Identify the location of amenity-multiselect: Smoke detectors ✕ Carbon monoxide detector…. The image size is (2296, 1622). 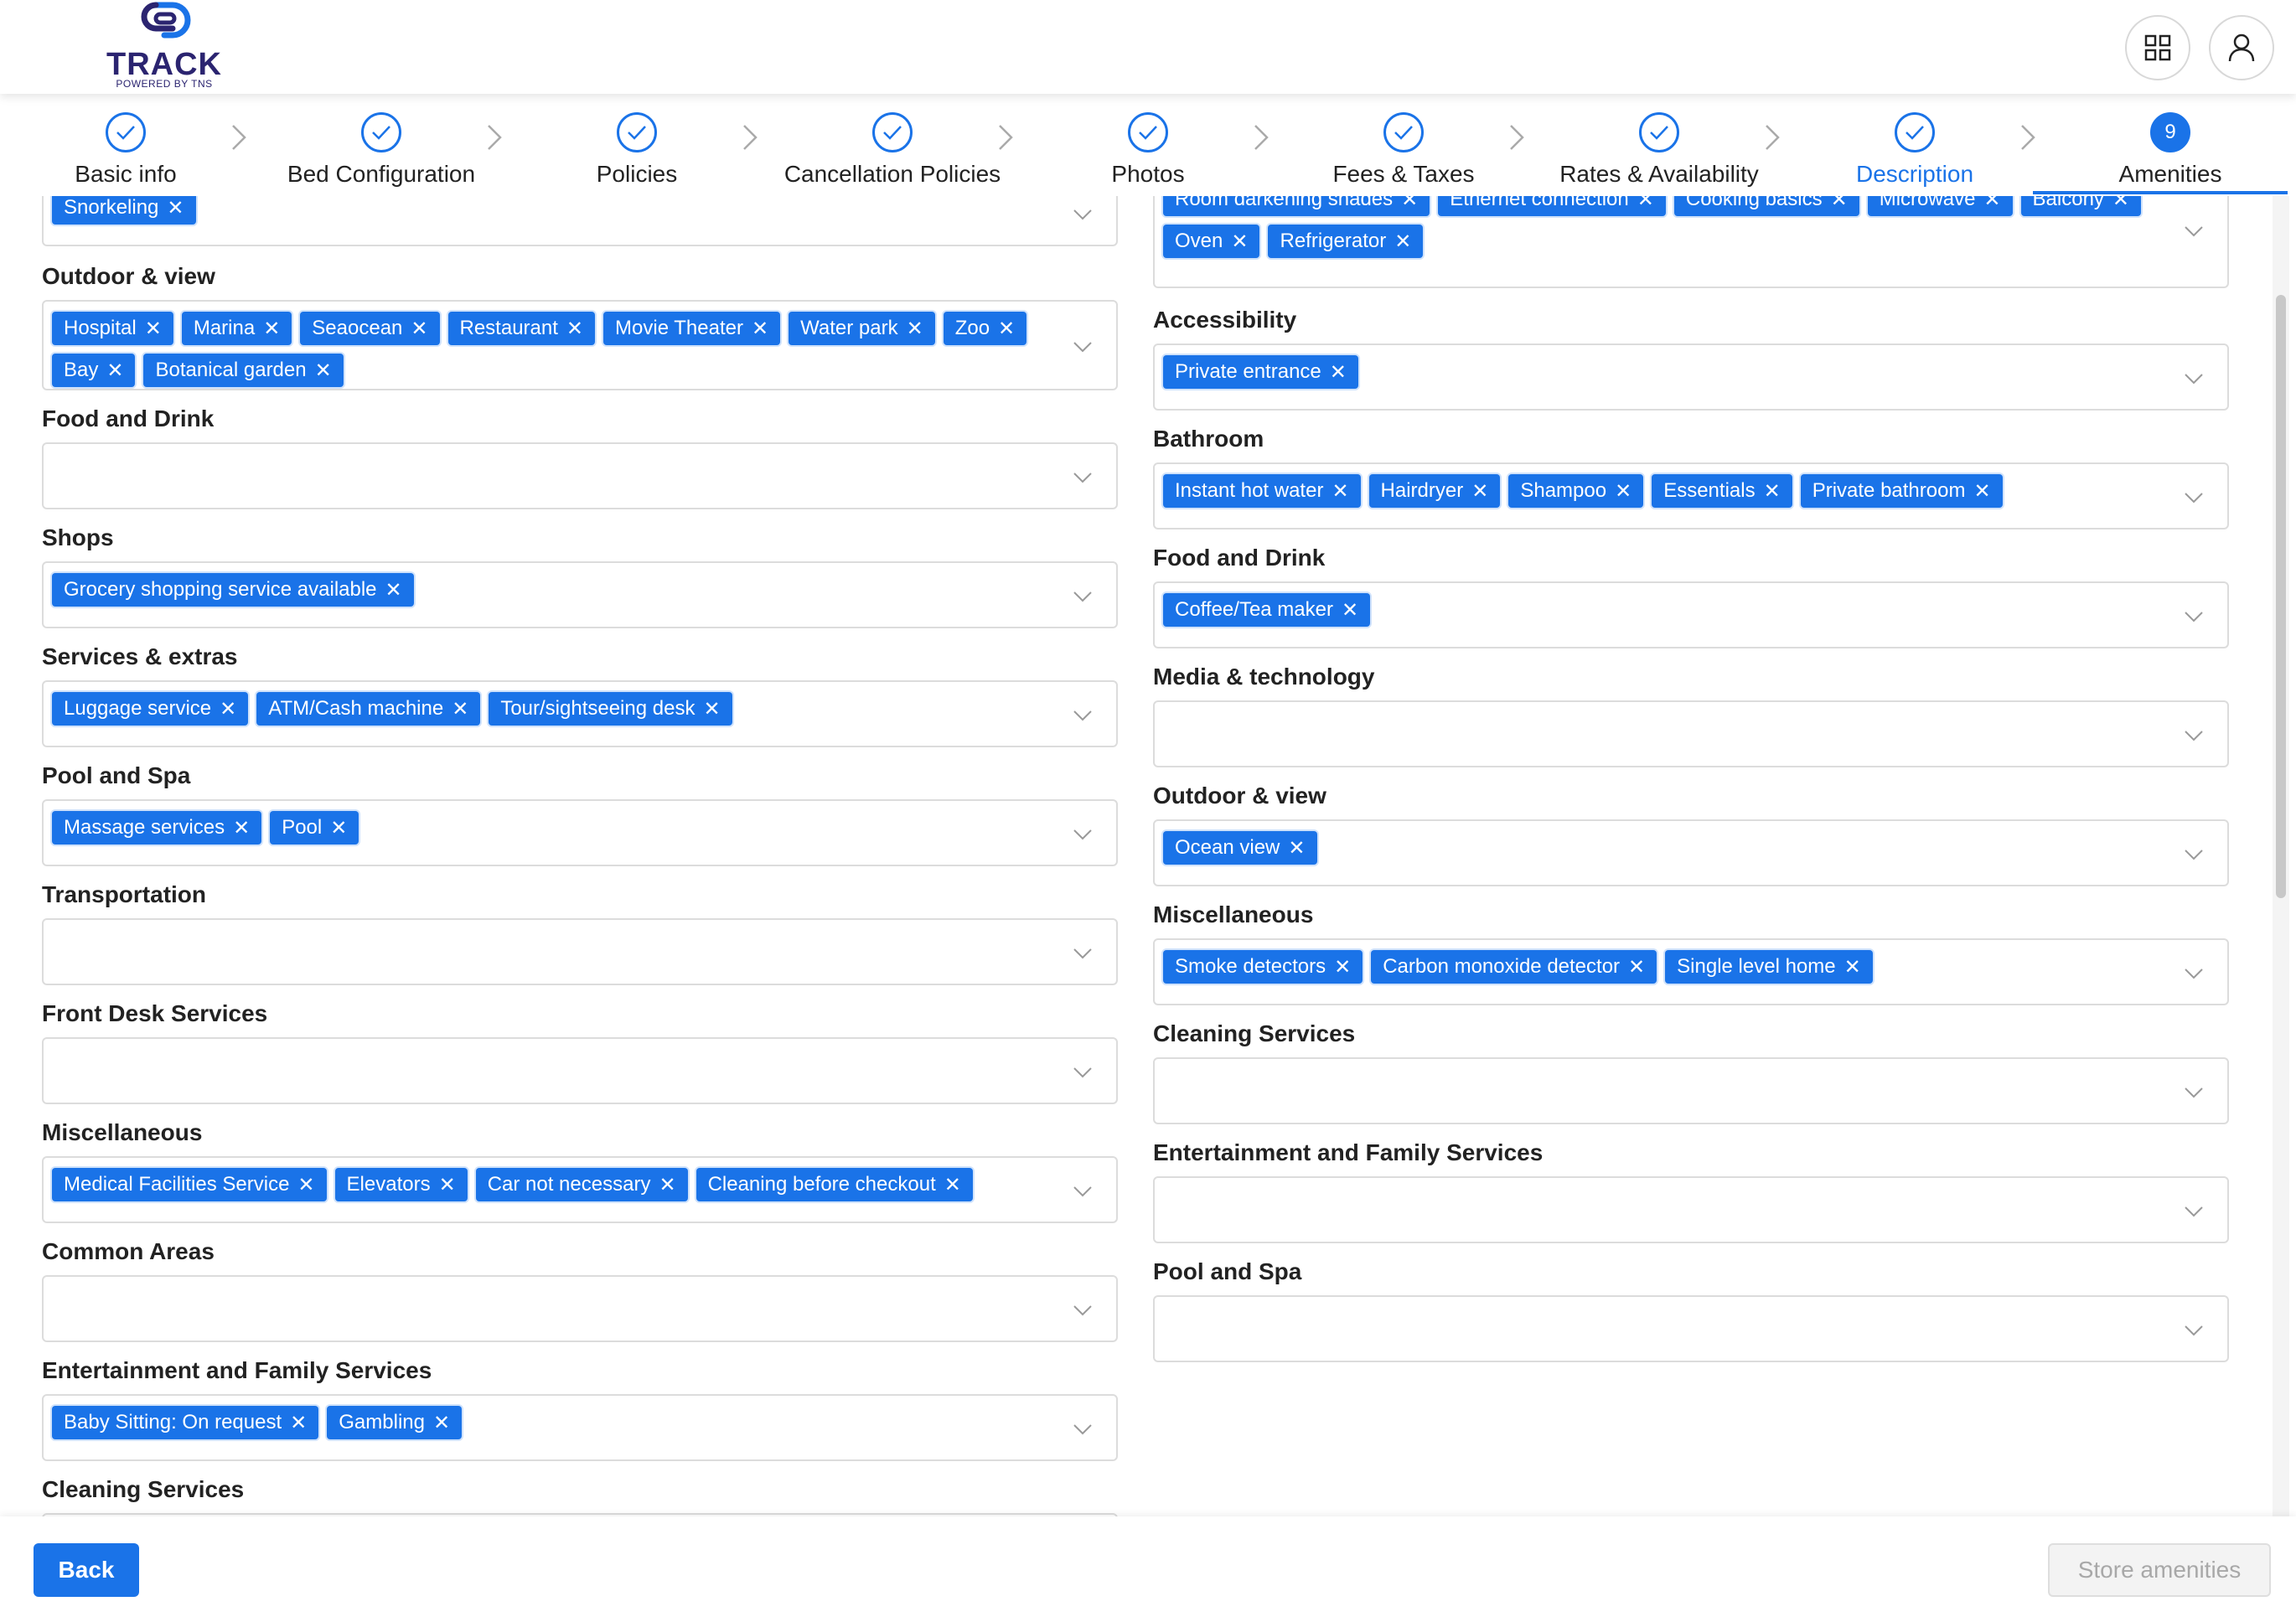
(1691, 971).